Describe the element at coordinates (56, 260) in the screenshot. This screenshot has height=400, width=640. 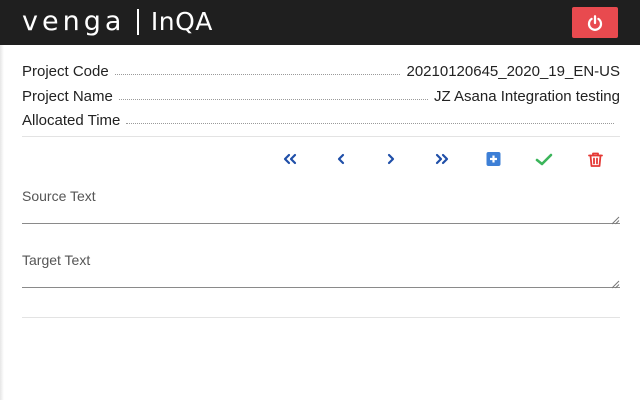
I see `target-text-label: Target Text` at that location.